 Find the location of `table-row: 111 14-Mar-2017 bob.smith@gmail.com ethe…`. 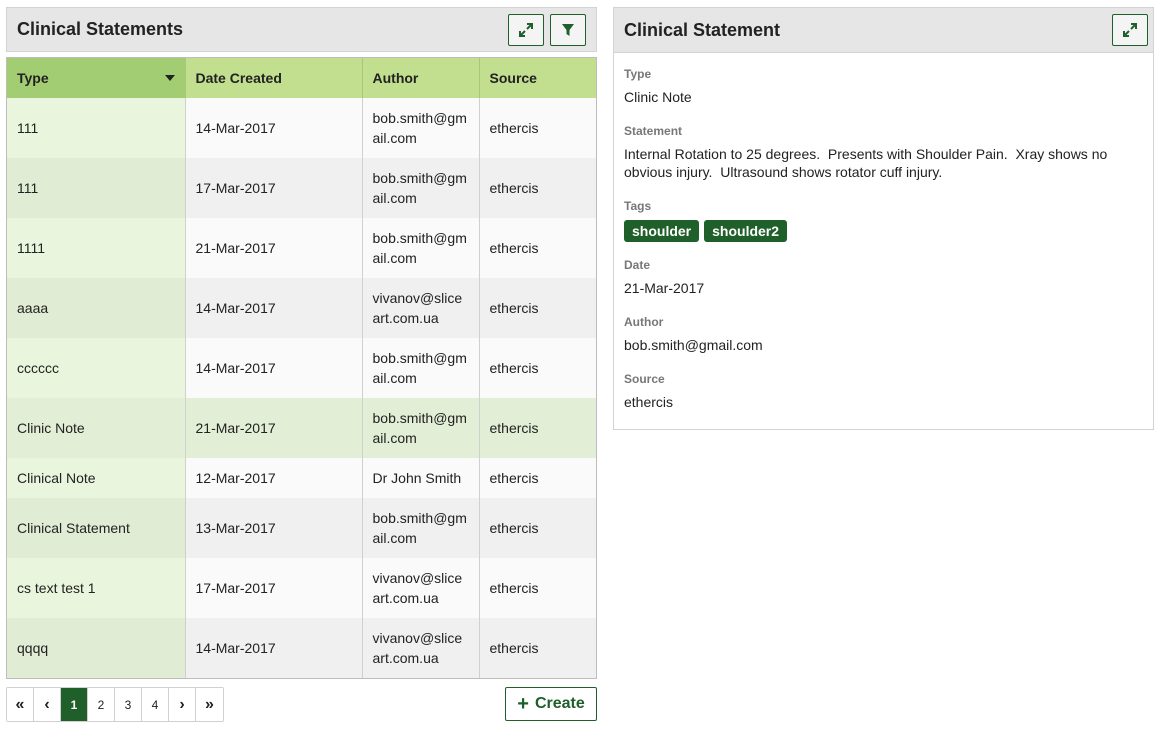

table-row: 111 14-Mar-2017 bob.smith@gmail.com ethe… is located at coordinates (301, 128).